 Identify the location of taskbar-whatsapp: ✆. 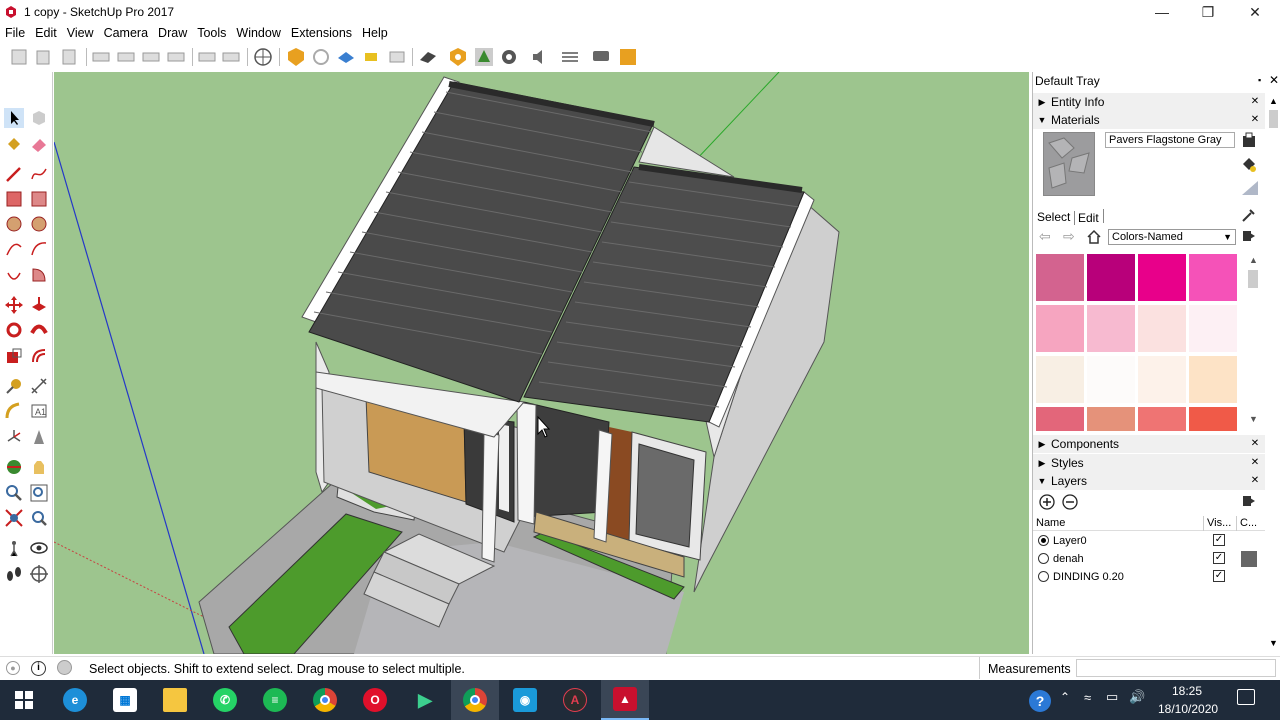
(225, 700).